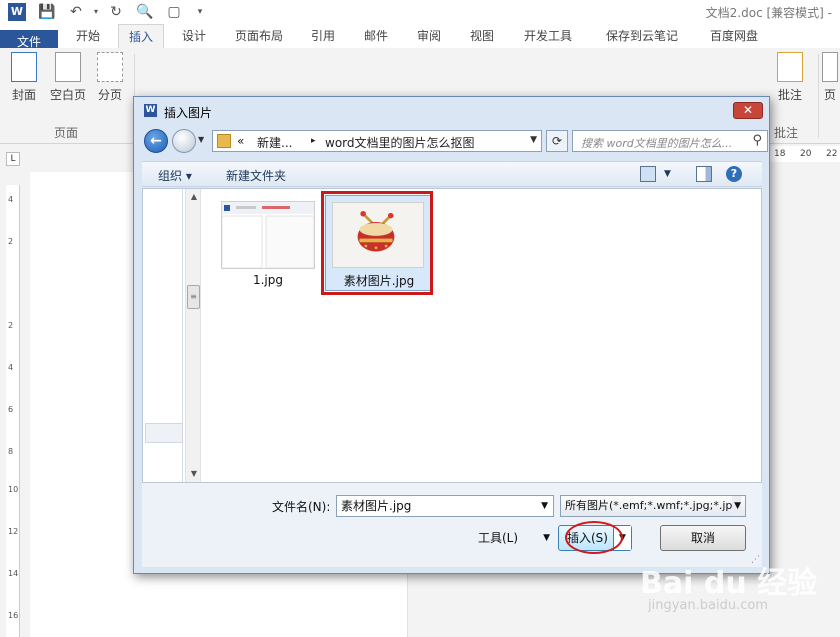  Describe the element at coordinates (548, 36) in the screenshot. I see `tab-developer: 开发工具` at that location.